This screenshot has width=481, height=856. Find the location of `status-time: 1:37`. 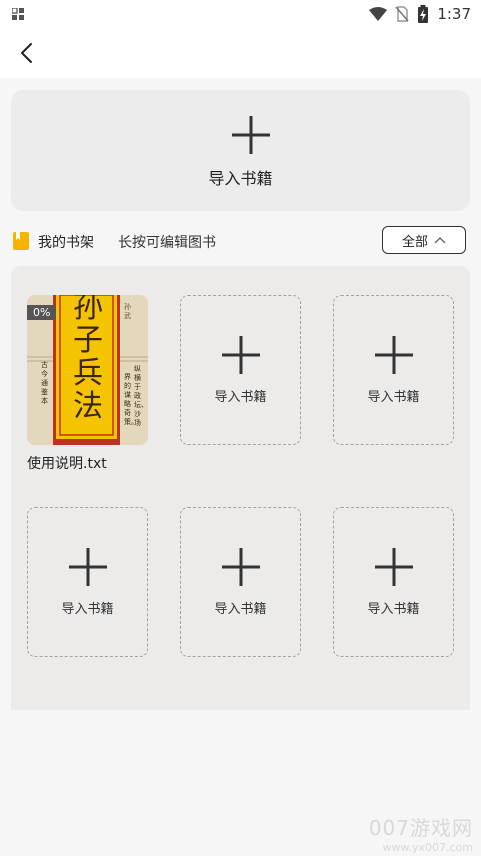

status-time: 1:37 is located at coordinates (454, 14).